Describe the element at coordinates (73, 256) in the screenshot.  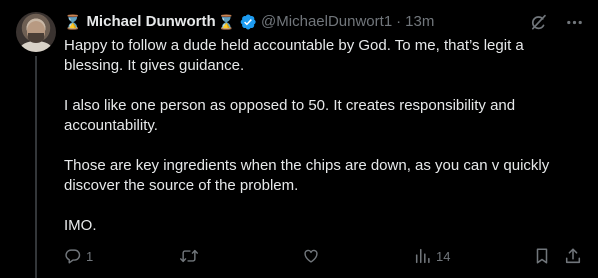
I see `reply-icon` at that location.